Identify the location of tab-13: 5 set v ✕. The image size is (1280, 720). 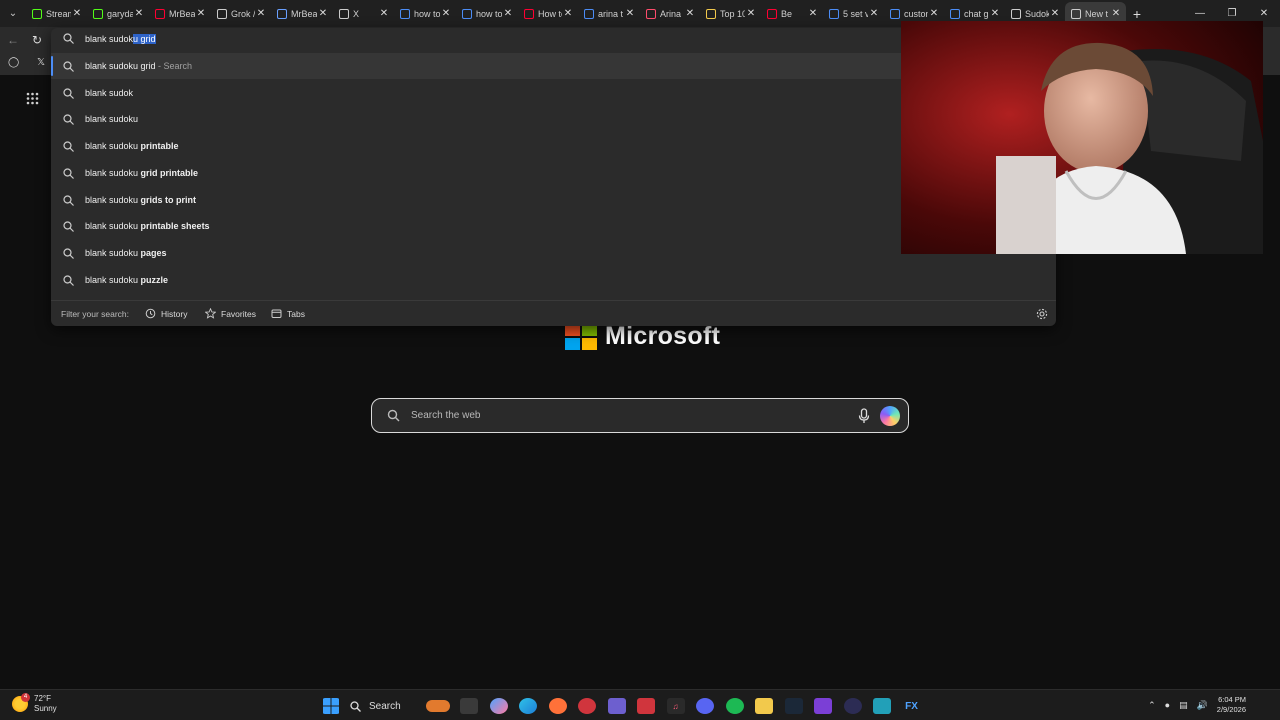
(853, 14).